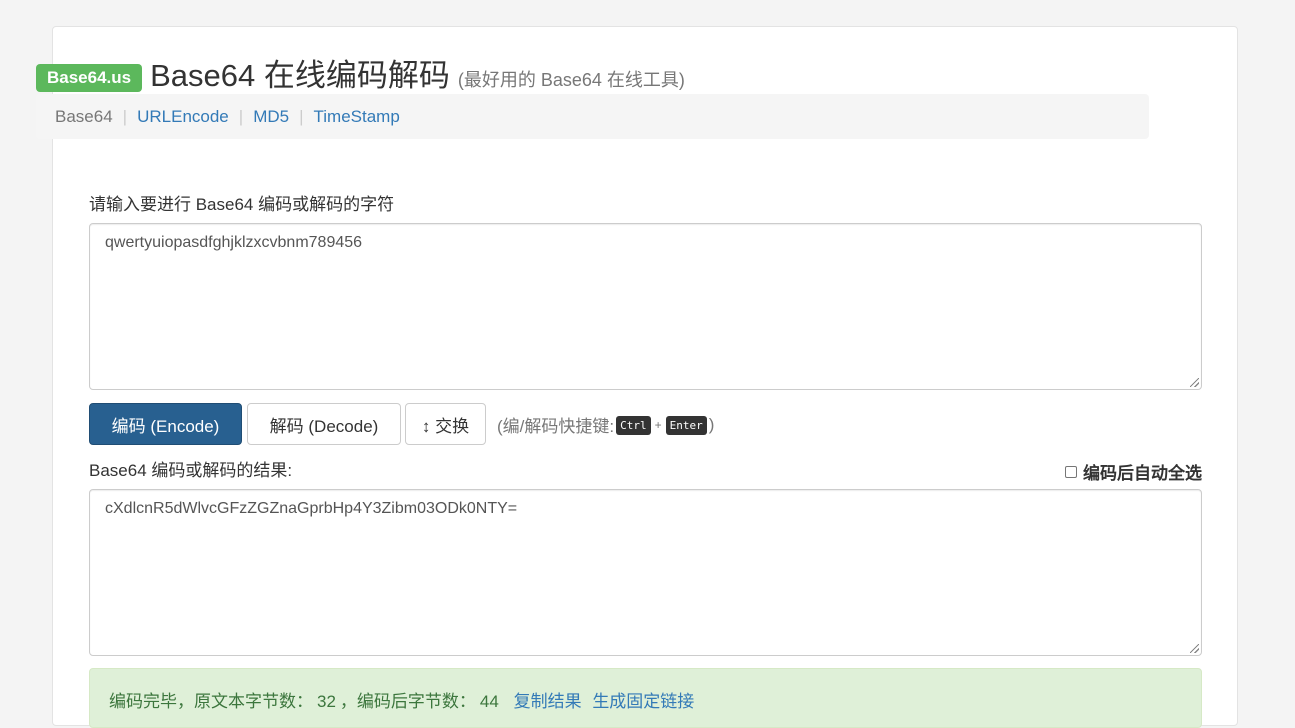 The height and width of the screenshot is (728, 1295). What do you see at coordinates (658, 424) in the screenshot?
I see `plus-sign: +` at bounding box center [658, 424].